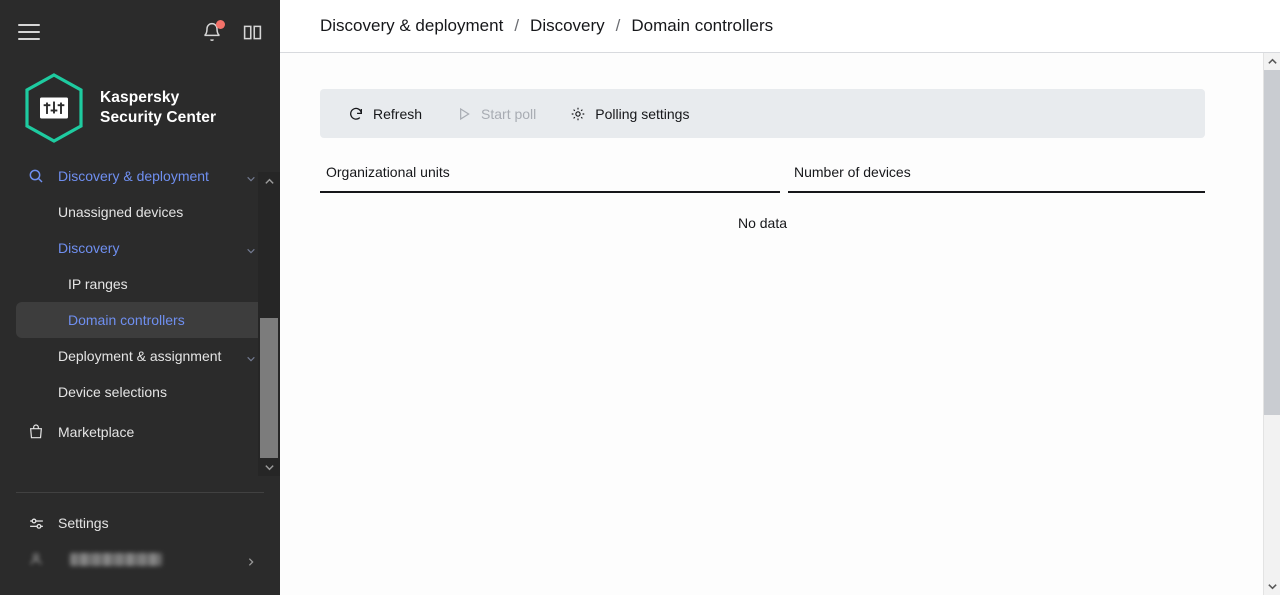 This screenshot has width=1280, height=595. Describe the element at coordinates (509, 113) in the screenshot. I see `start-poll-label: Start poll` at that location.